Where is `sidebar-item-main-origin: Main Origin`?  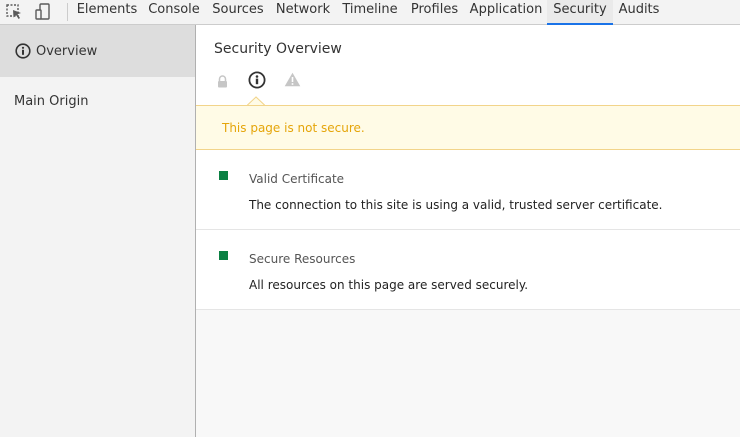 sidebar-item-main-origin: Main Origin is located at coordinates (97, 102).